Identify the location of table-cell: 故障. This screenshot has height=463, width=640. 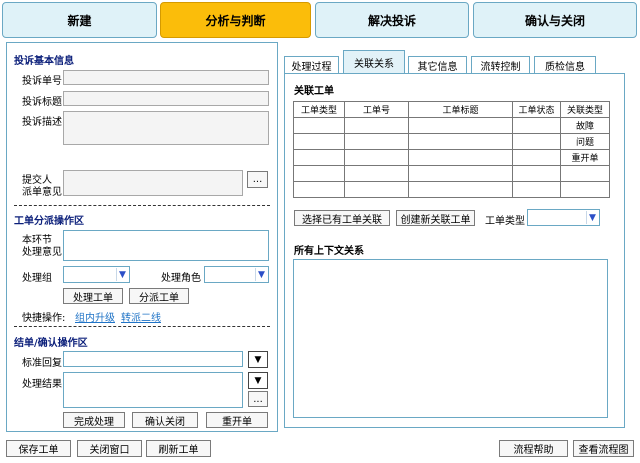
(585, 125).